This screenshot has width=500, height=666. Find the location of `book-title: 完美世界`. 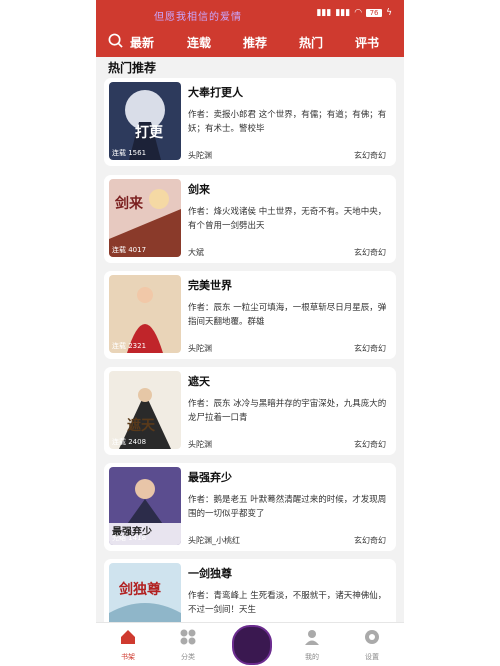

book-title: 完美世界 is located at coordinates (210, 285).